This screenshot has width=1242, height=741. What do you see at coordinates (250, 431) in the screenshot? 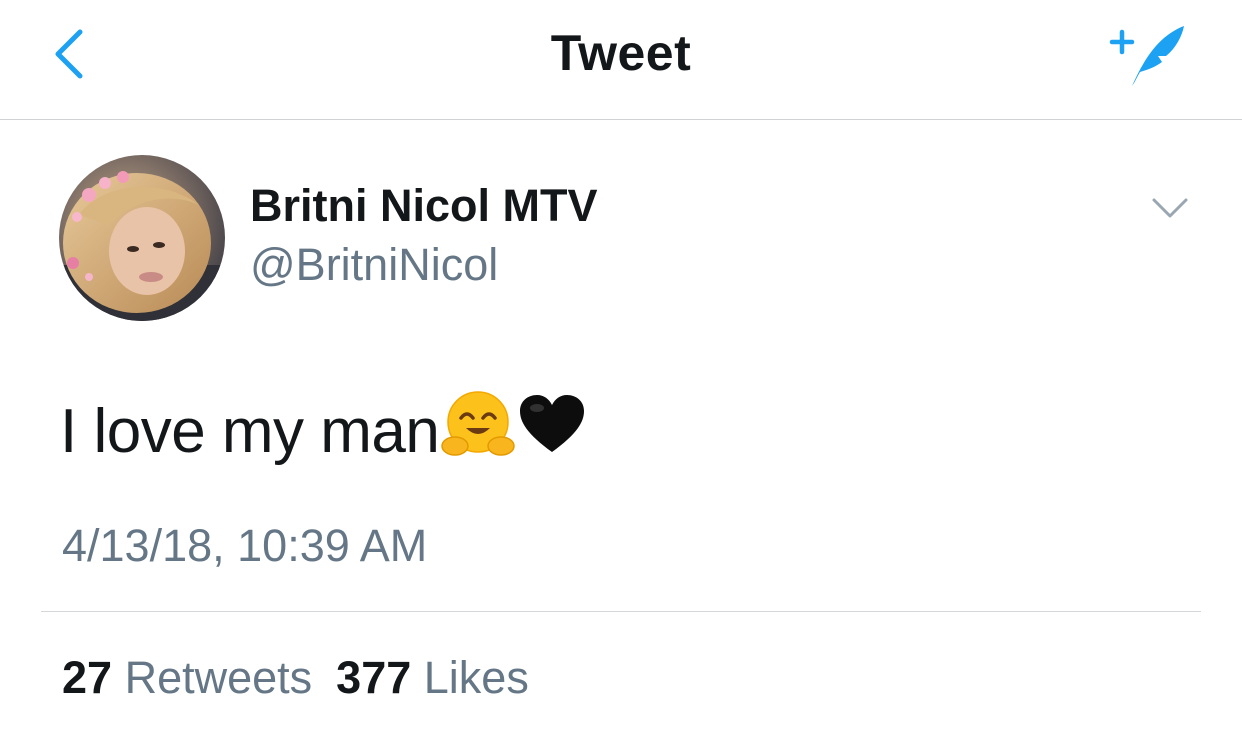
I see `tweet-body: I love my man` at bounding box center [250, 431].